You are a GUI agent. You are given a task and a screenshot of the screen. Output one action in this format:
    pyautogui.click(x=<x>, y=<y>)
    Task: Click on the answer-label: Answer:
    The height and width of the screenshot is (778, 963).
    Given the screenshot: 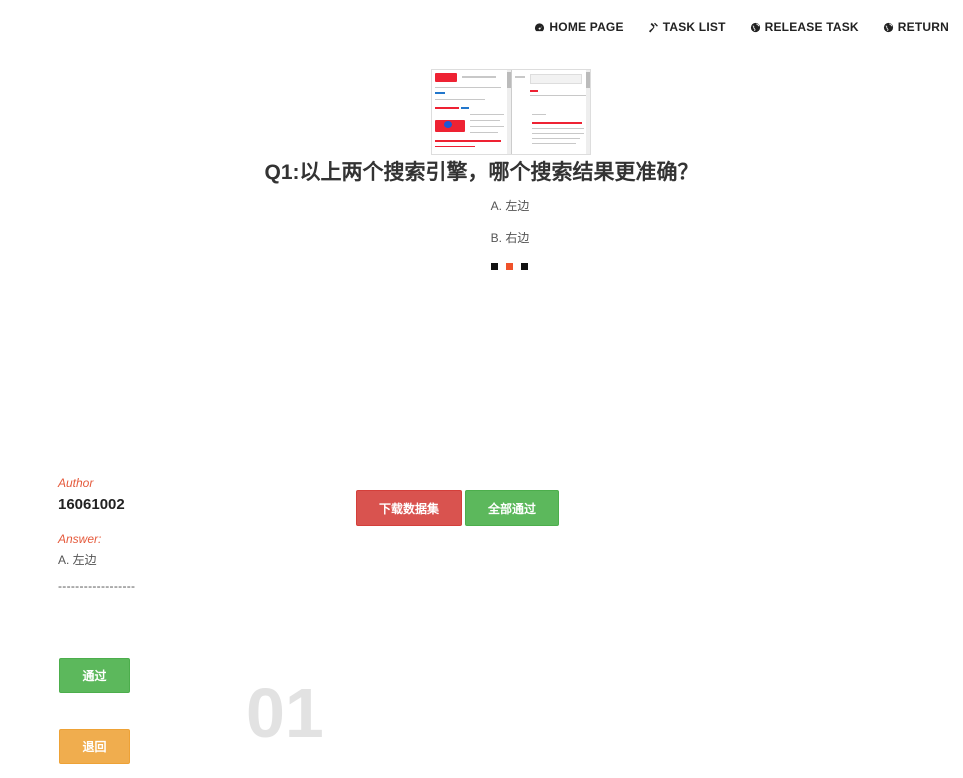 What is the action you would take?
    pyautogui.click(x=80, y=539)
    